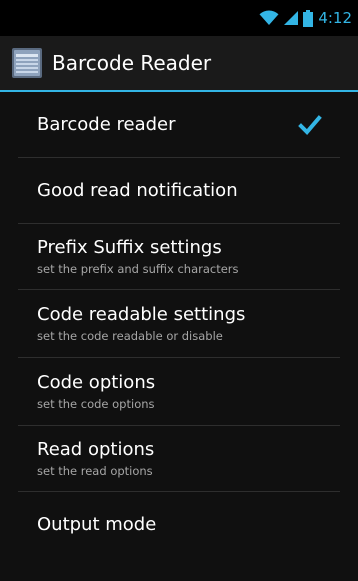 The image size is (358, 581). I want to click on pref-summary: set the prefix and suffix characters, so click(138, 269).